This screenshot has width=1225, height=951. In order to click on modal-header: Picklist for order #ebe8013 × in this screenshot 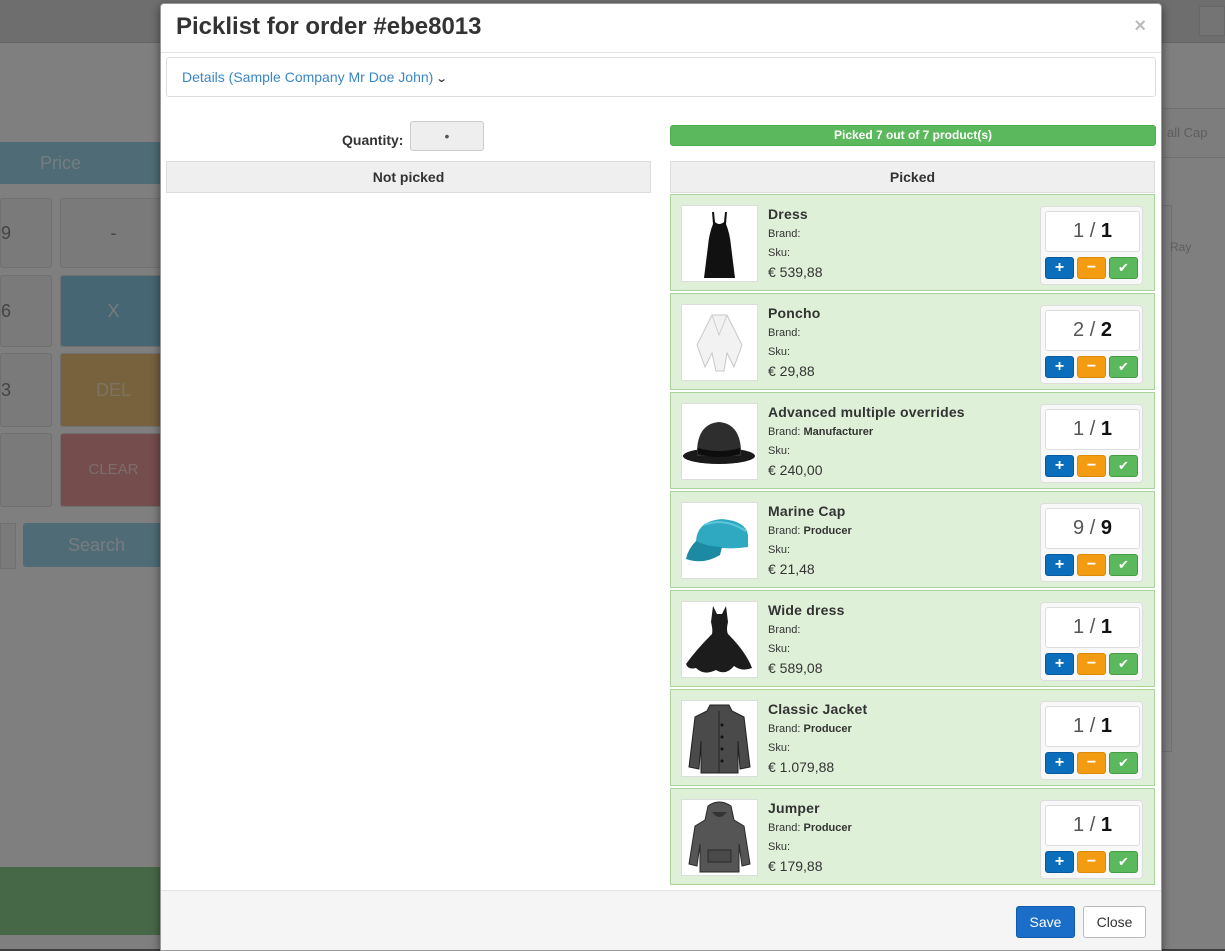, I will do `click(661, 28)`.